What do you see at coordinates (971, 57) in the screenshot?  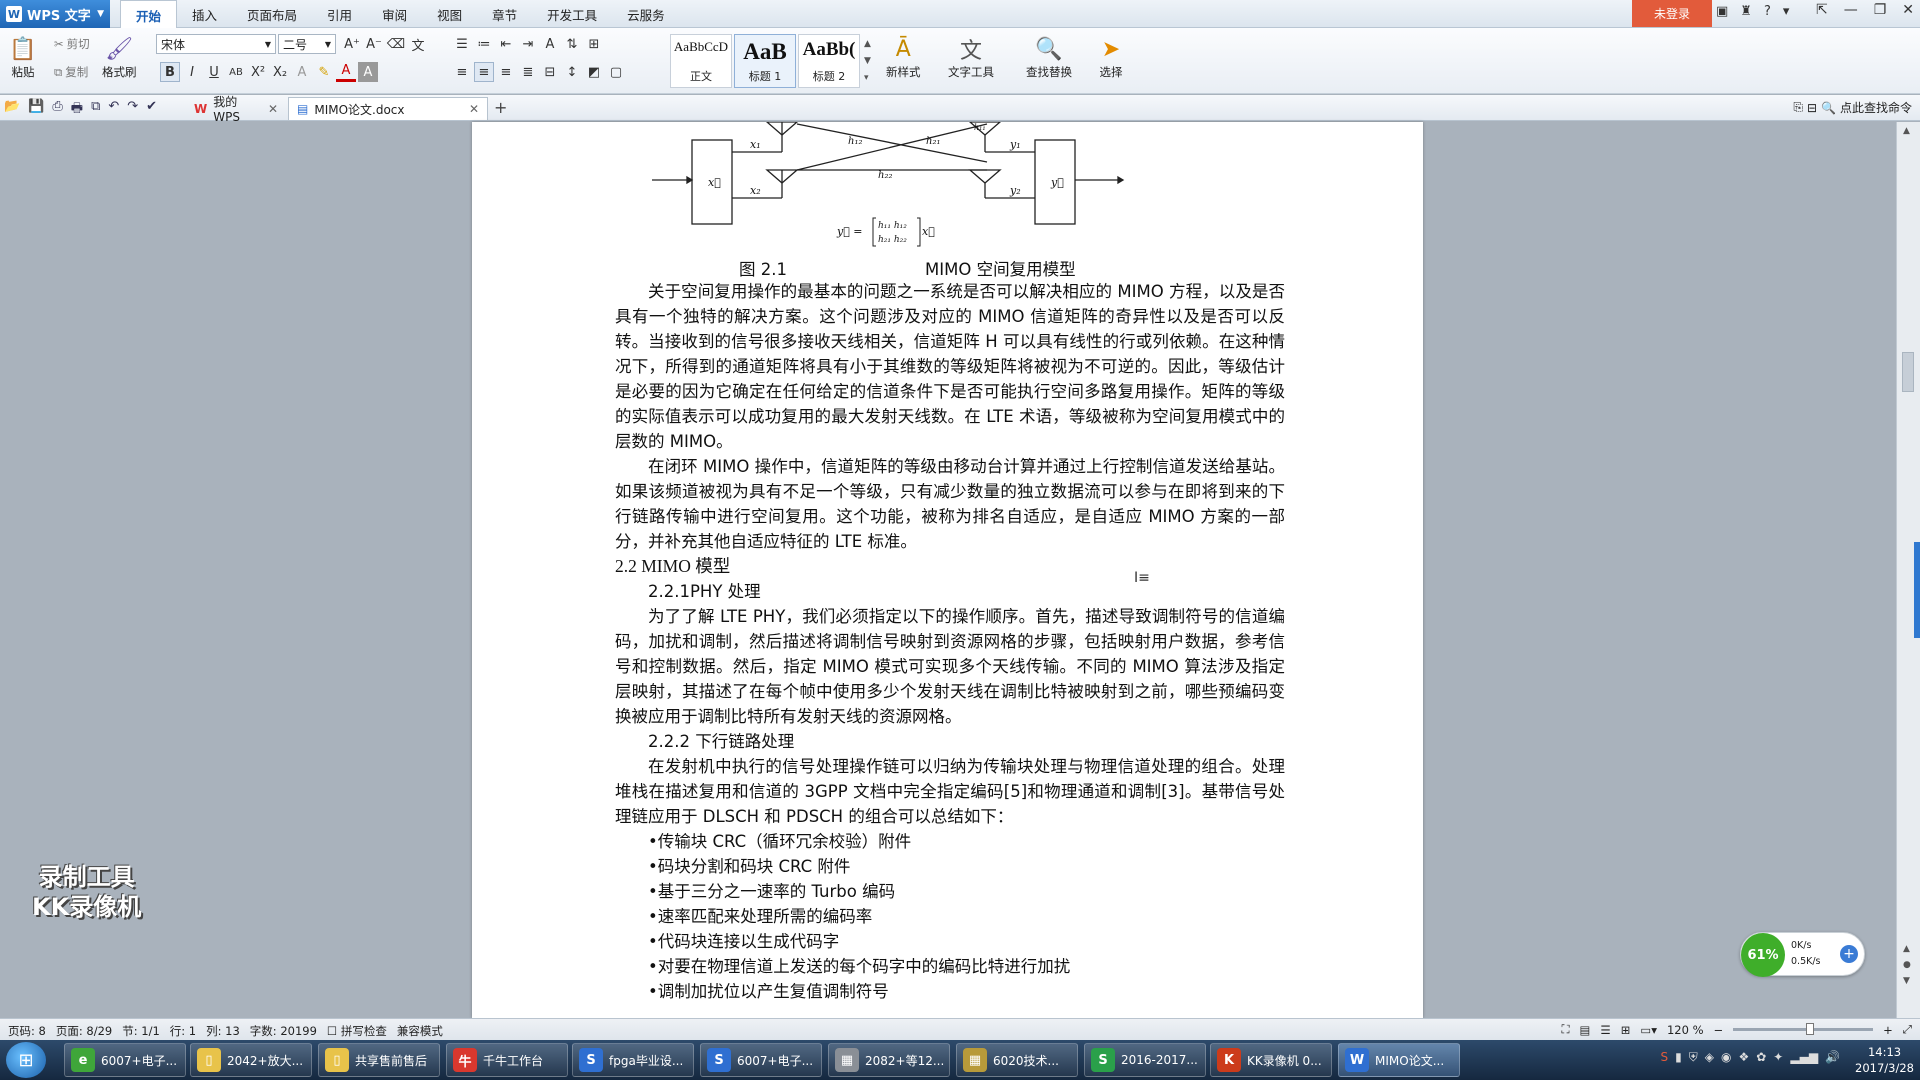 I see `text-tools-button: 文 文字工具` at bounding box center [971, 57].